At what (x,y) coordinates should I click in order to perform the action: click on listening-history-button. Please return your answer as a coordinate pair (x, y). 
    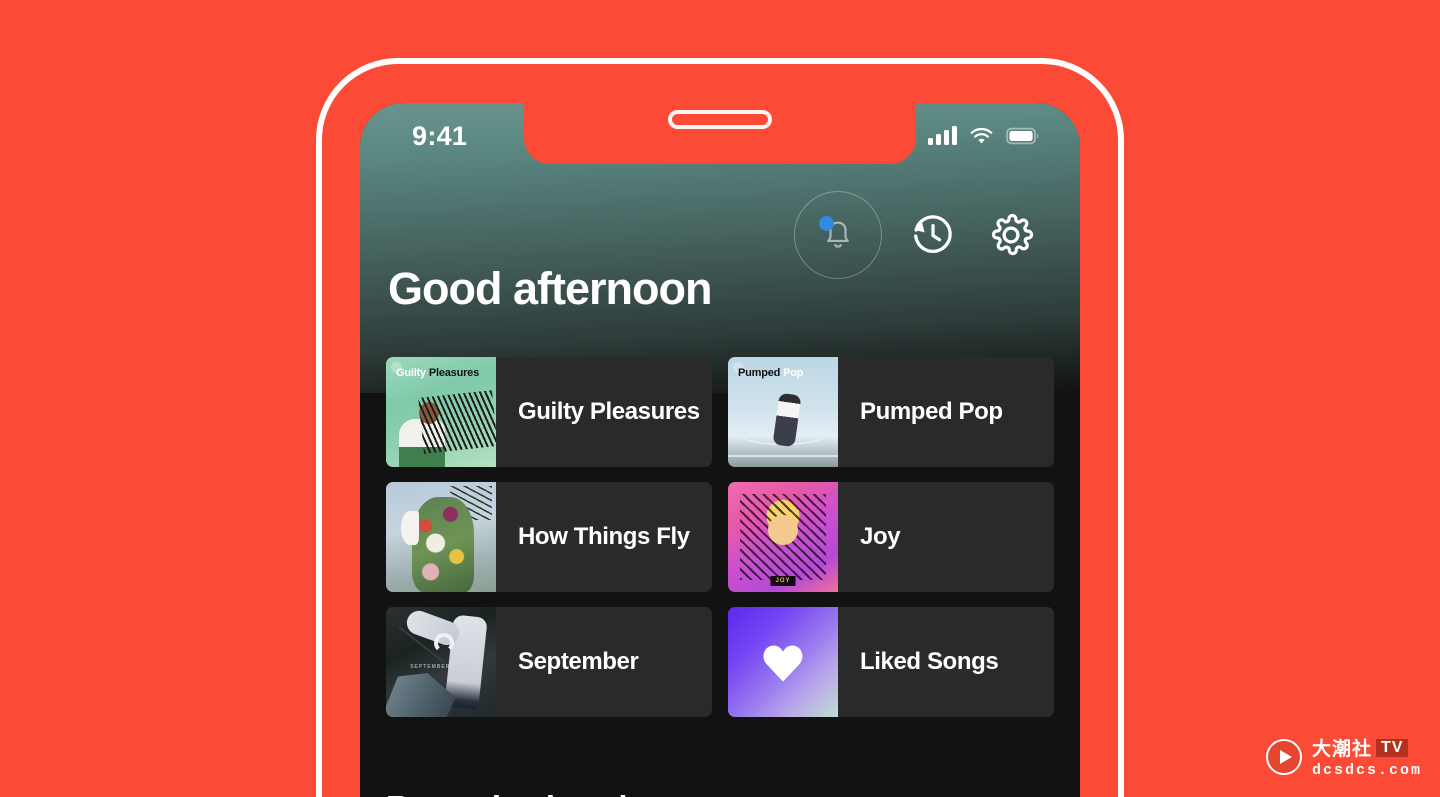
    Looking at the image, I should click on (933, 235).